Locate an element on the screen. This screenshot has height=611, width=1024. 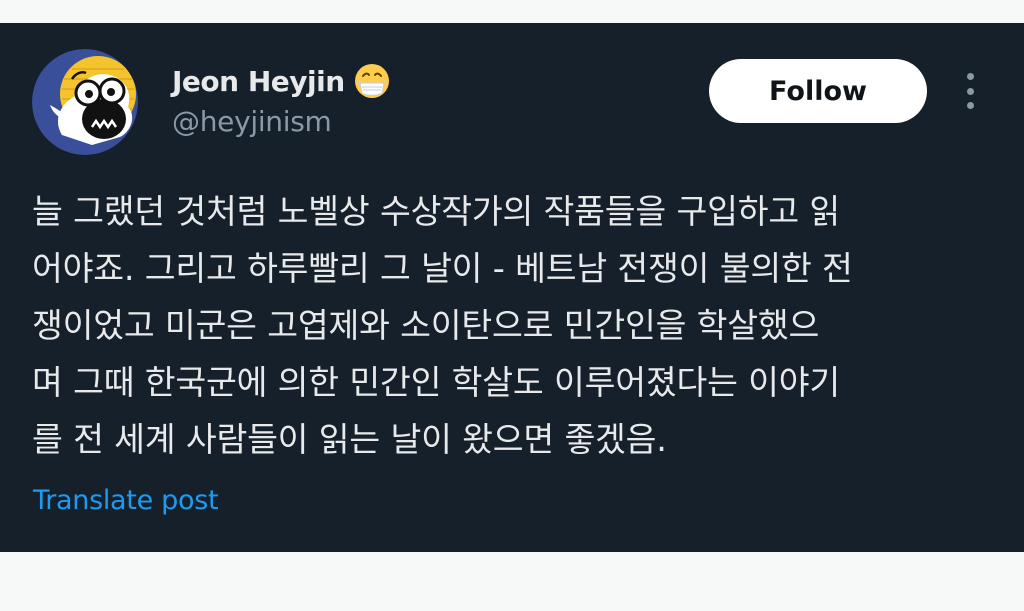
face-with-medical-mask-icon is located at coordinates (372, 81).